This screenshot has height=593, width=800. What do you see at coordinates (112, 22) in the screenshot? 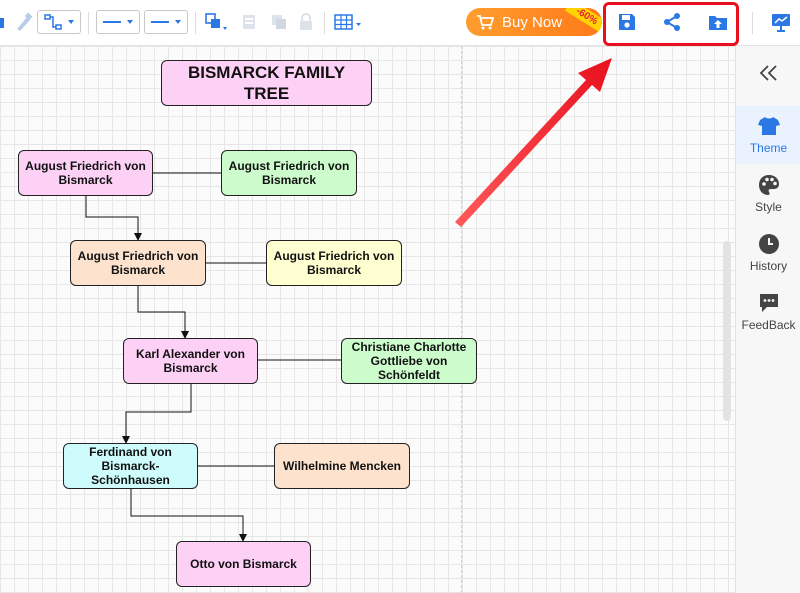
I see `line-style-icon` at bounding box center [112, 22].